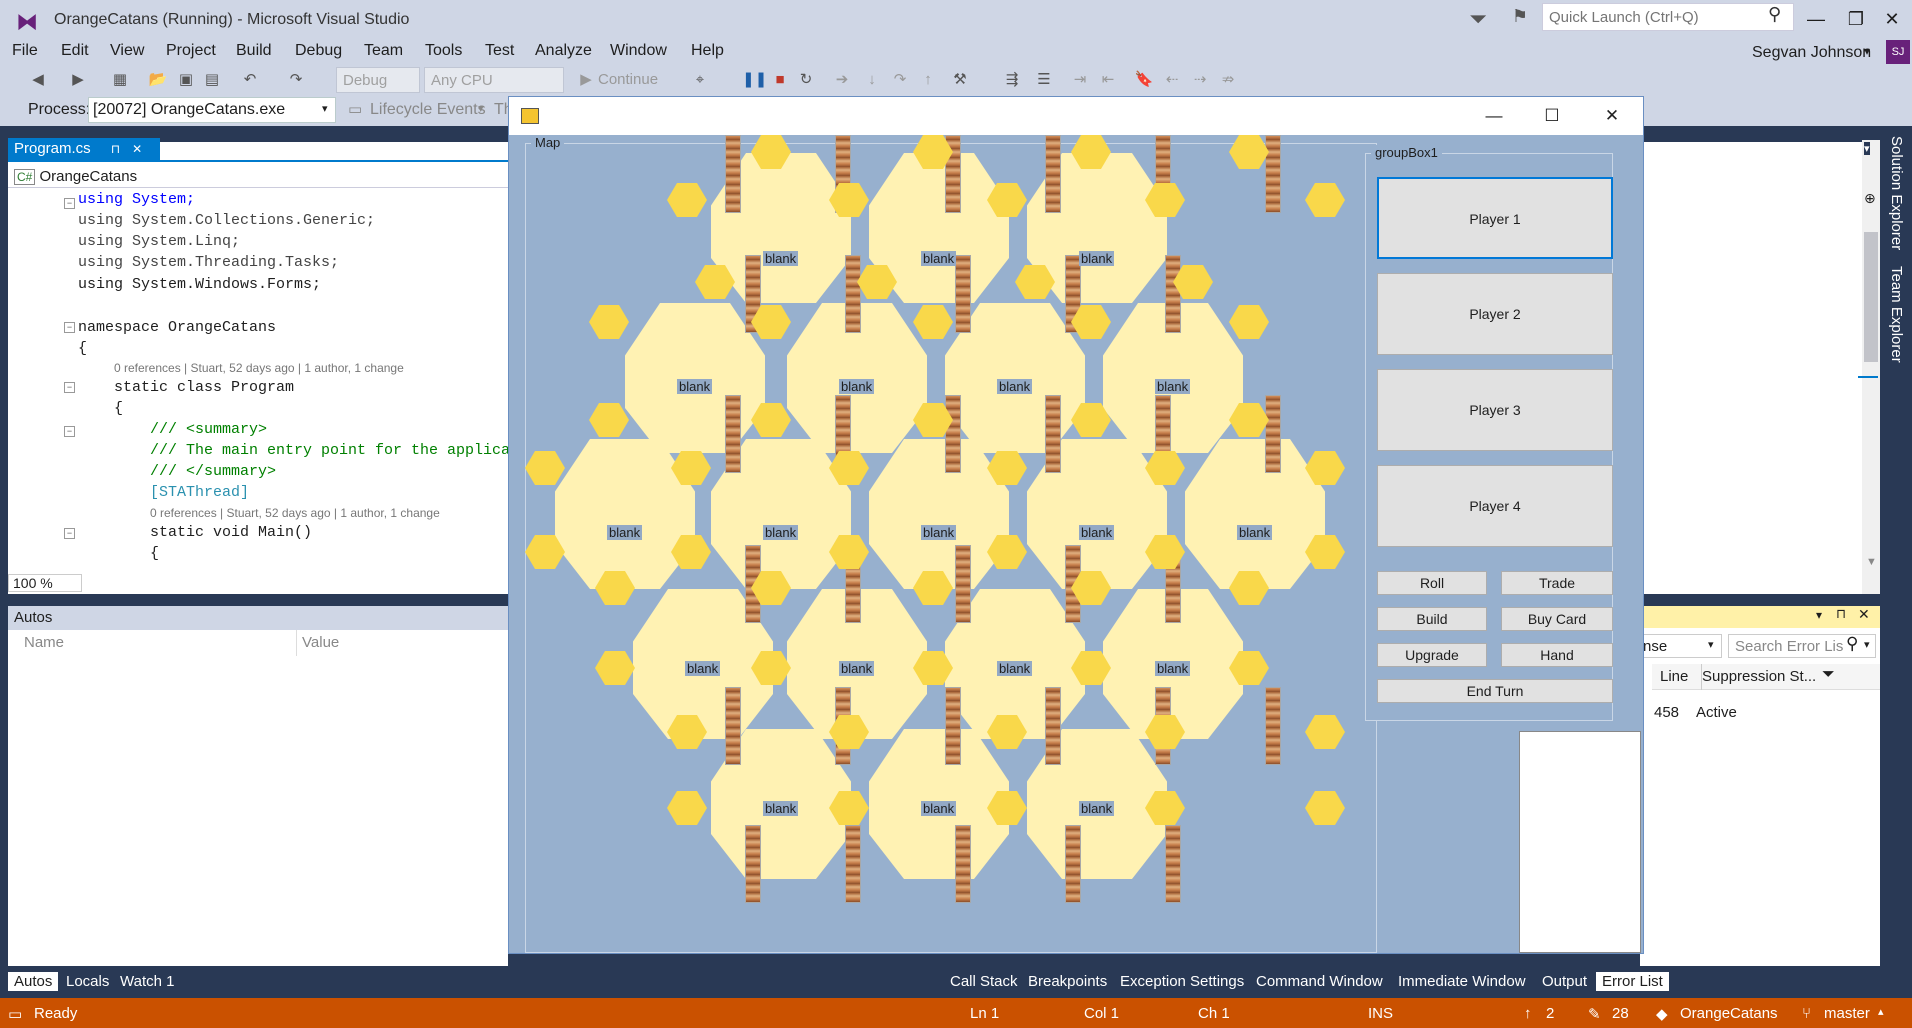  I want to click on menu-help: Help, so click(707, 51).